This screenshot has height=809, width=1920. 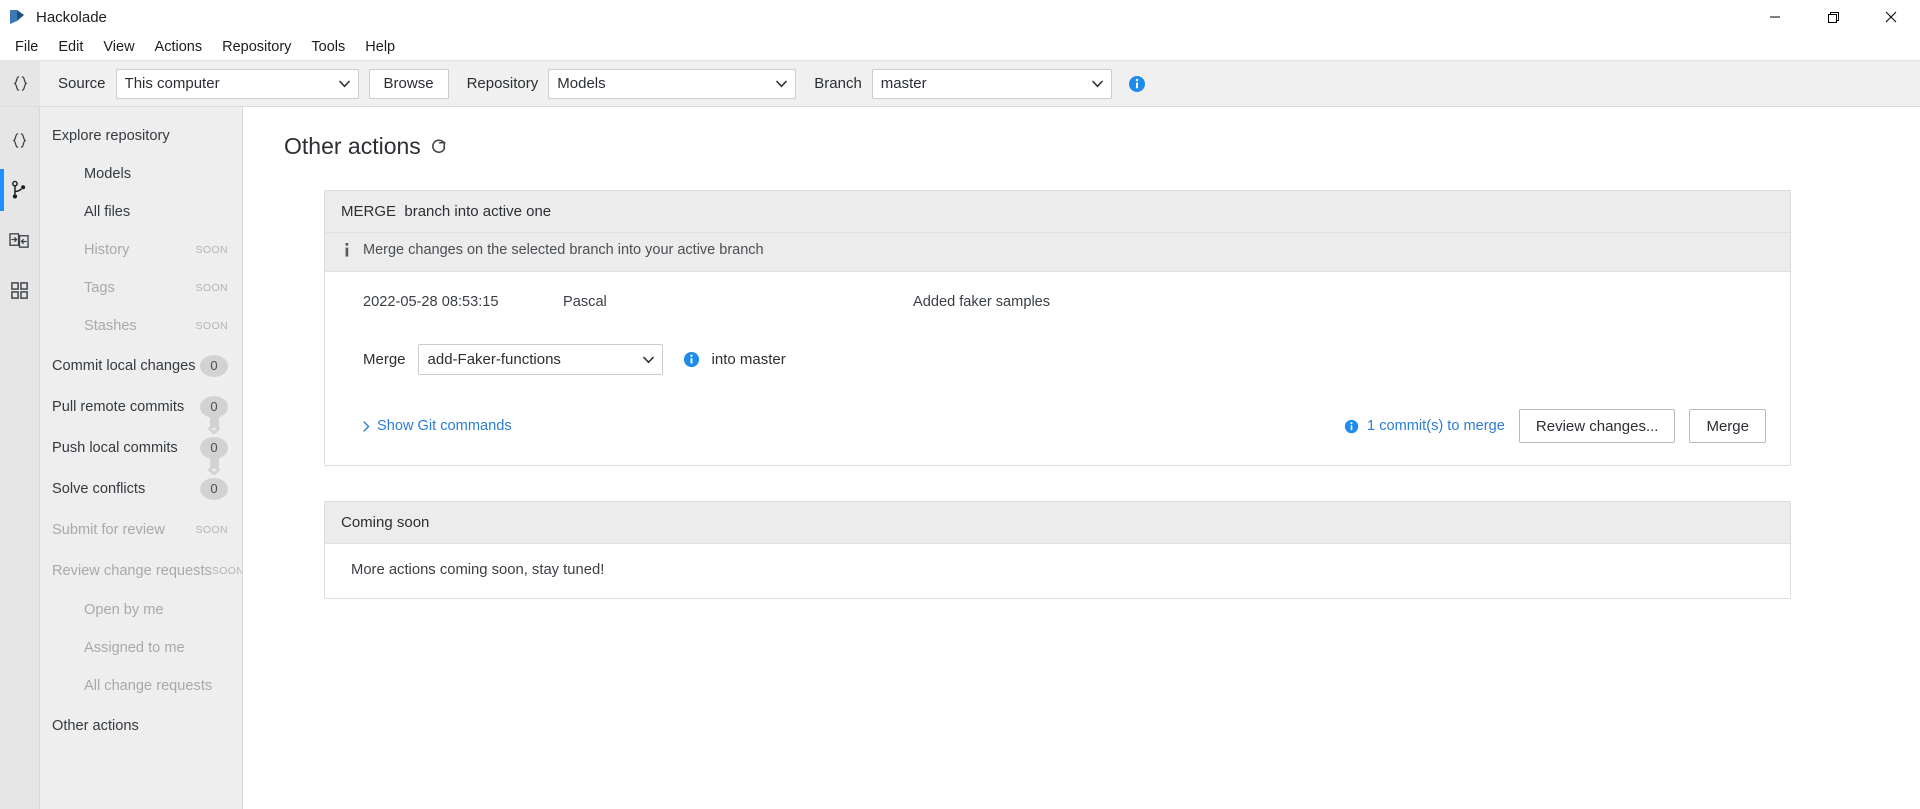 What do you see at coordinates (124, 610) in the screenshot?
I see `sidebar-item-label: Open by me` at bounding box center [124, 610].